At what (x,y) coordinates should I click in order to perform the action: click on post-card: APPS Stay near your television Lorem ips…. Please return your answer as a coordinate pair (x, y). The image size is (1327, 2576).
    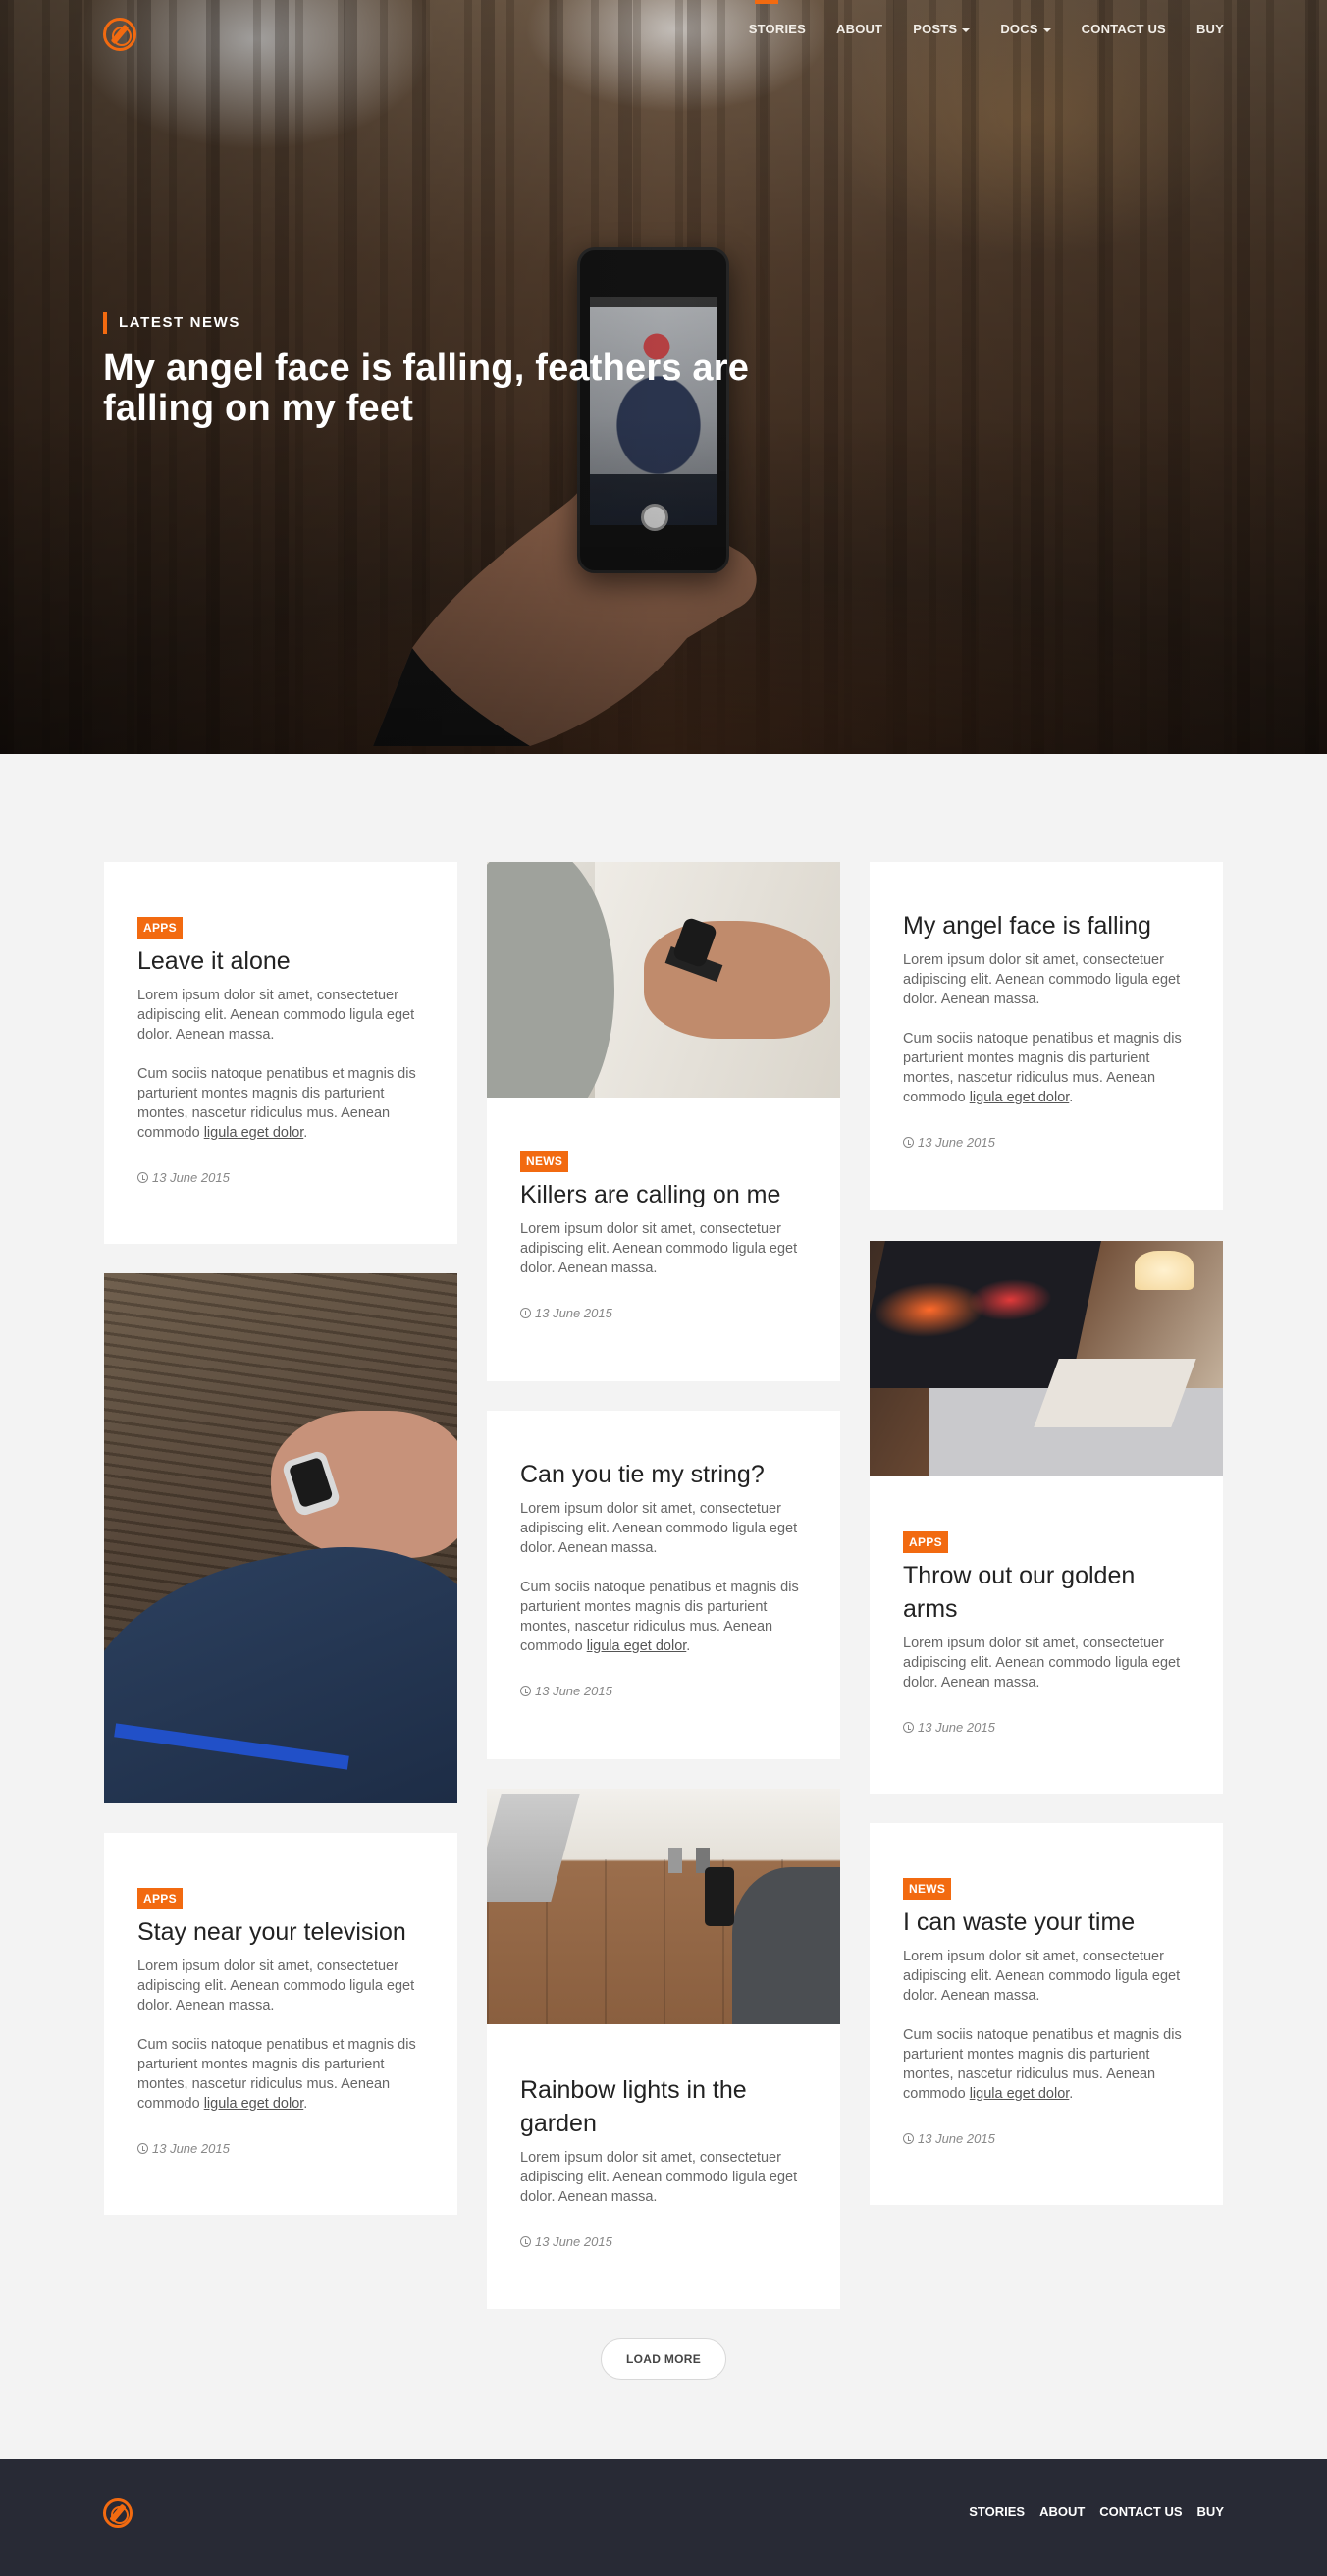
    Looking at the image, I should click on (280, 2024).